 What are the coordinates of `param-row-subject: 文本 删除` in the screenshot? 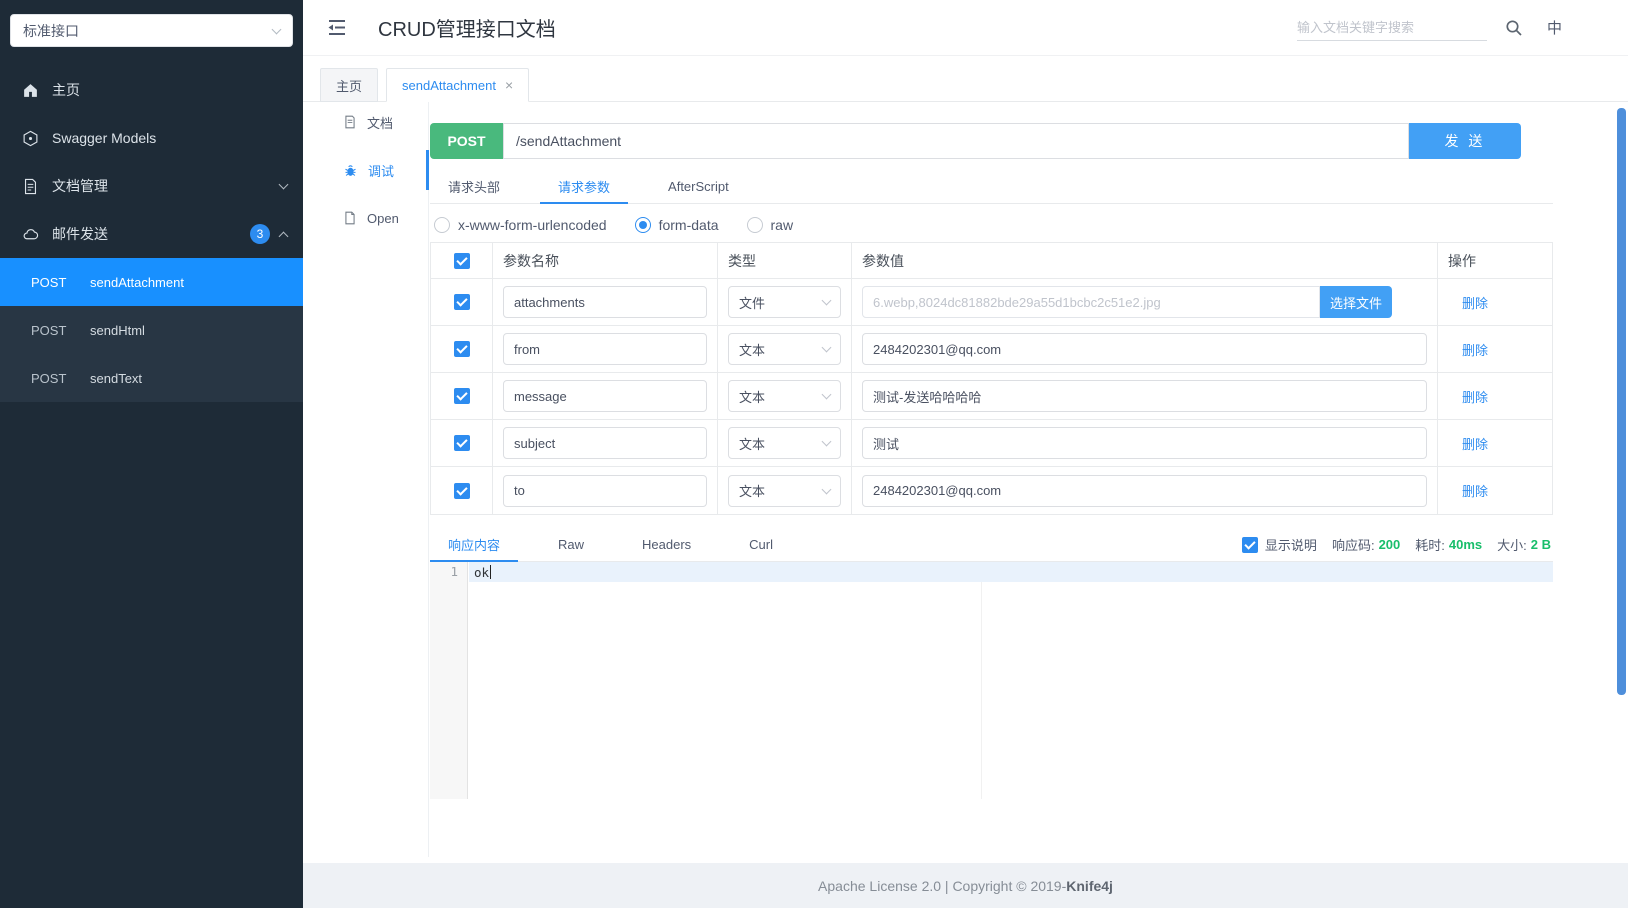 It's located at (991, 443).